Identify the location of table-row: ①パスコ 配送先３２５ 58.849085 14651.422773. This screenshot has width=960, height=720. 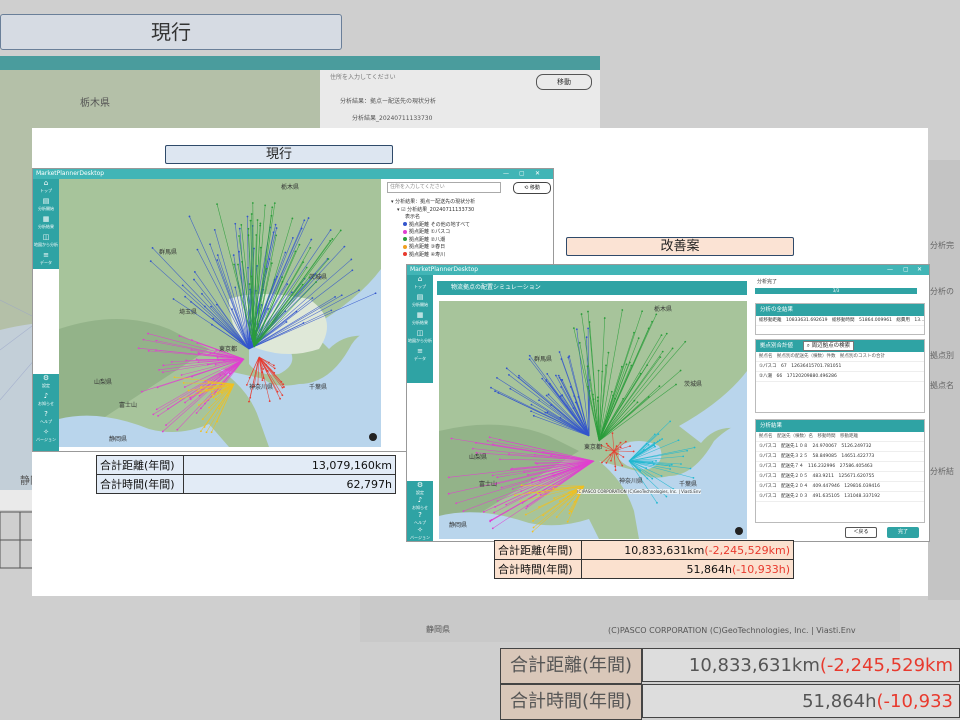
(840, 457).